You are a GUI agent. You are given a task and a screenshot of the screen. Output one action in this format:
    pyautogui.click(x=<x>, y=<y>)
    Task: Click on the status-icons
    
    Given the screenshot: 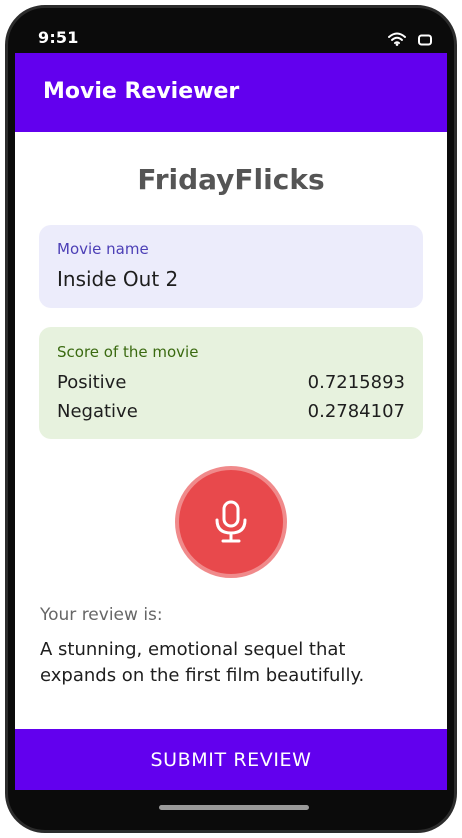 What is the action you would take?
    pyautogui.click(x=410, y=40)
    